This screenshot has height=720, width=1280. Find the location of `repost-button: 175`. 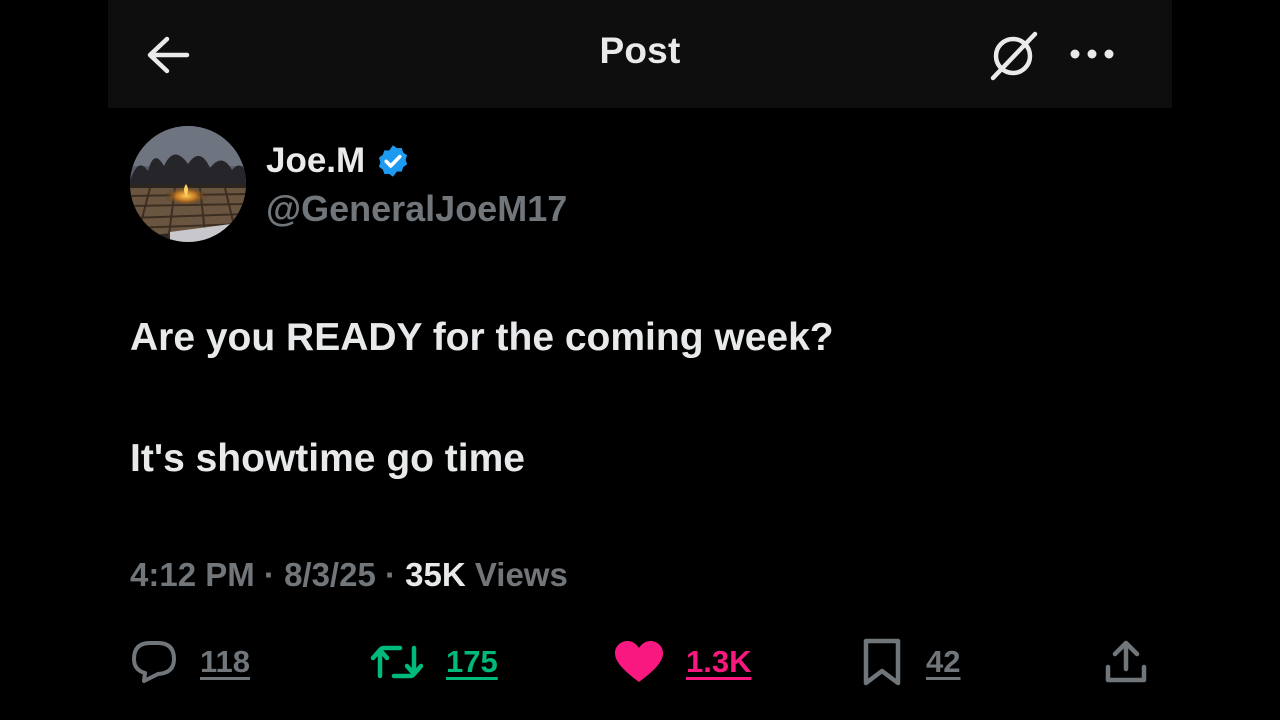

repost-button: 175 is located at coordinates (434, 662).